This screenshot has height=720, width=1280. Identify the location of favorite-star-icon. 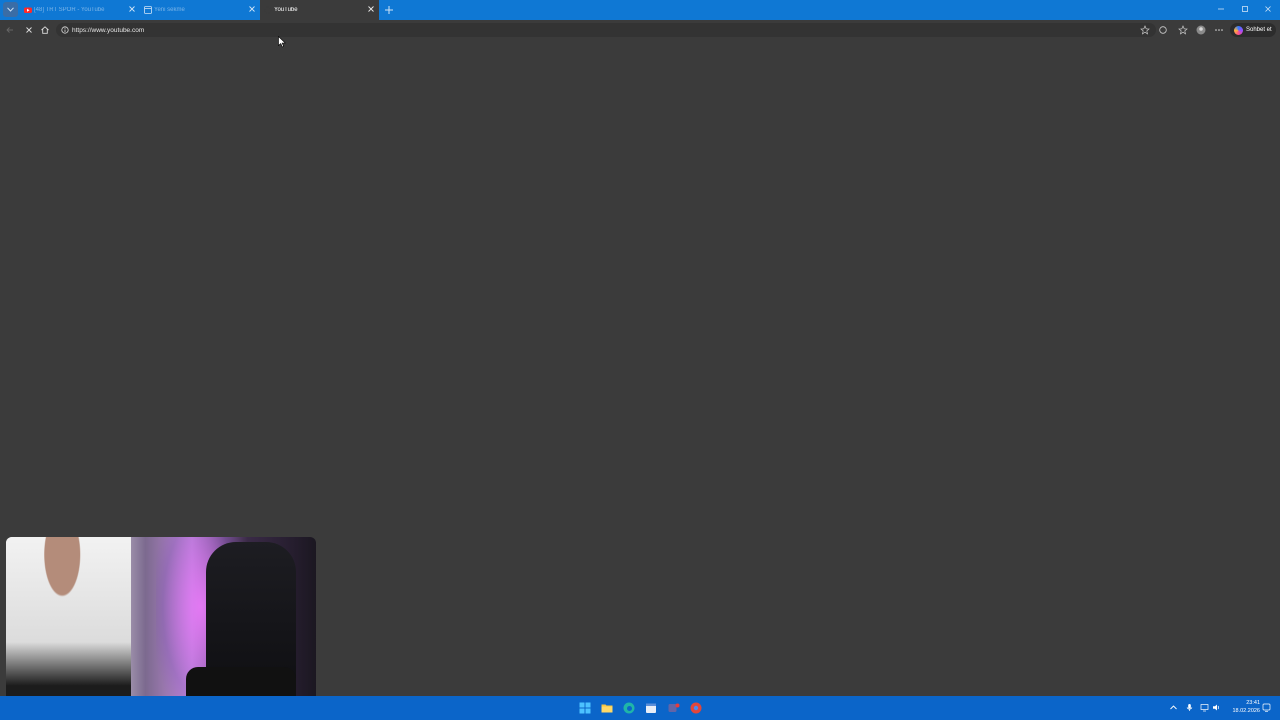
(1145, 30).